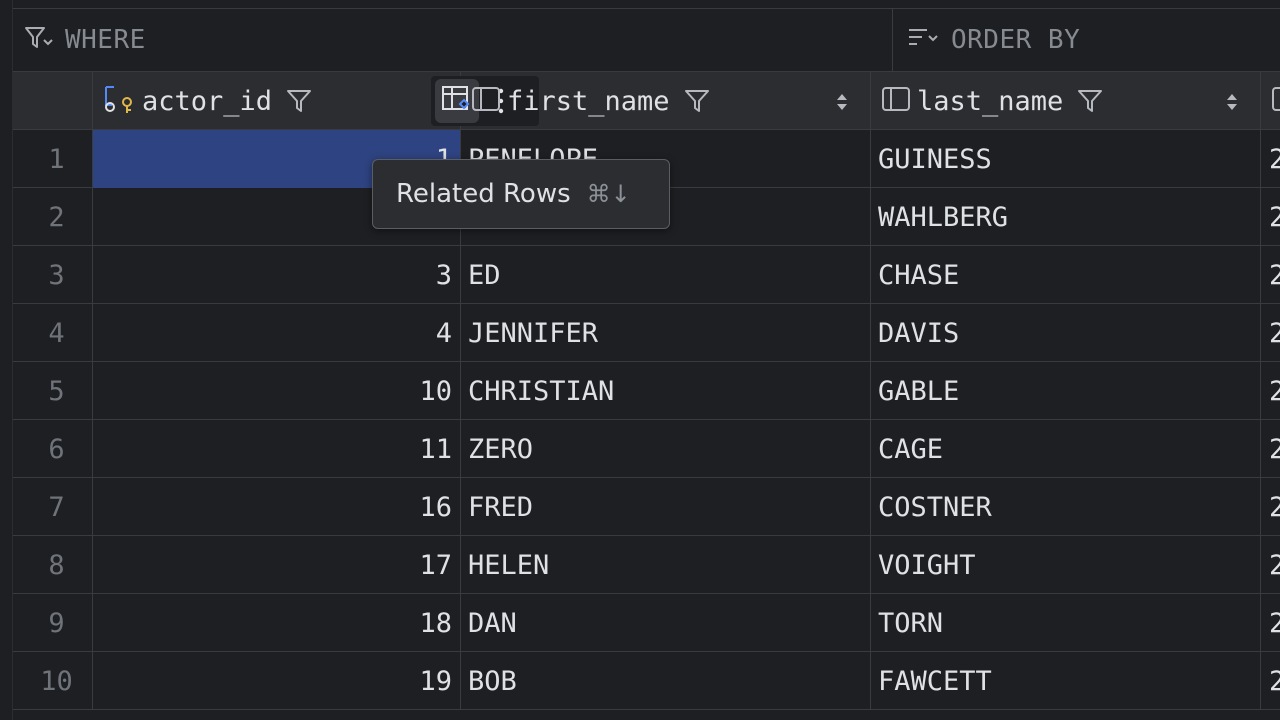  I want to click on cell-first-name: CHRISTIAN, so click(666, 391).